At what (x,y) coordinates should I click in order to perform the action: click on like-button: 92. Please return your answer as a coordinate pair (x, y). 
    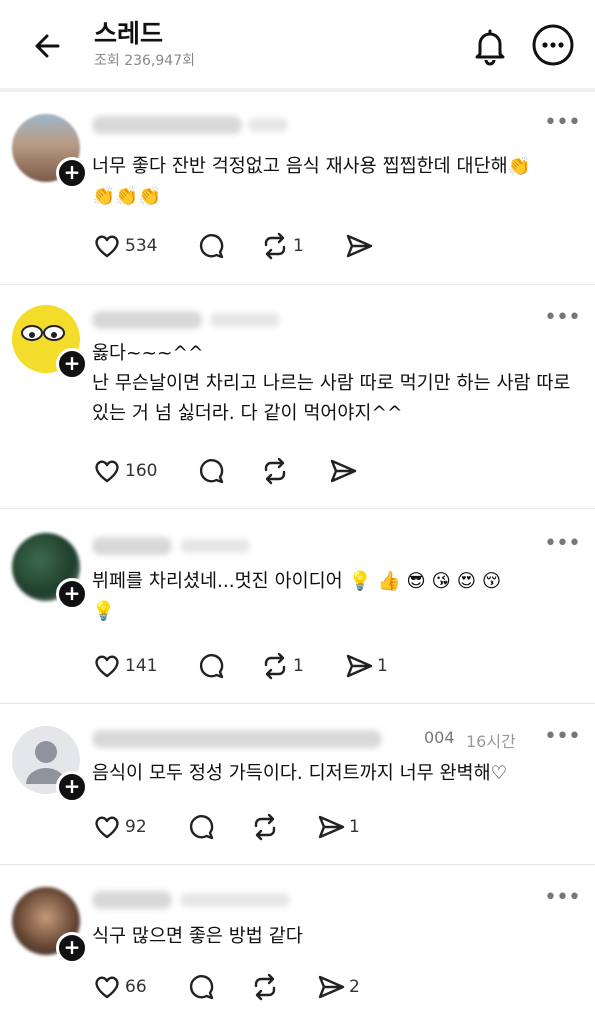
    Looking at the image, I should click on (119, 827).